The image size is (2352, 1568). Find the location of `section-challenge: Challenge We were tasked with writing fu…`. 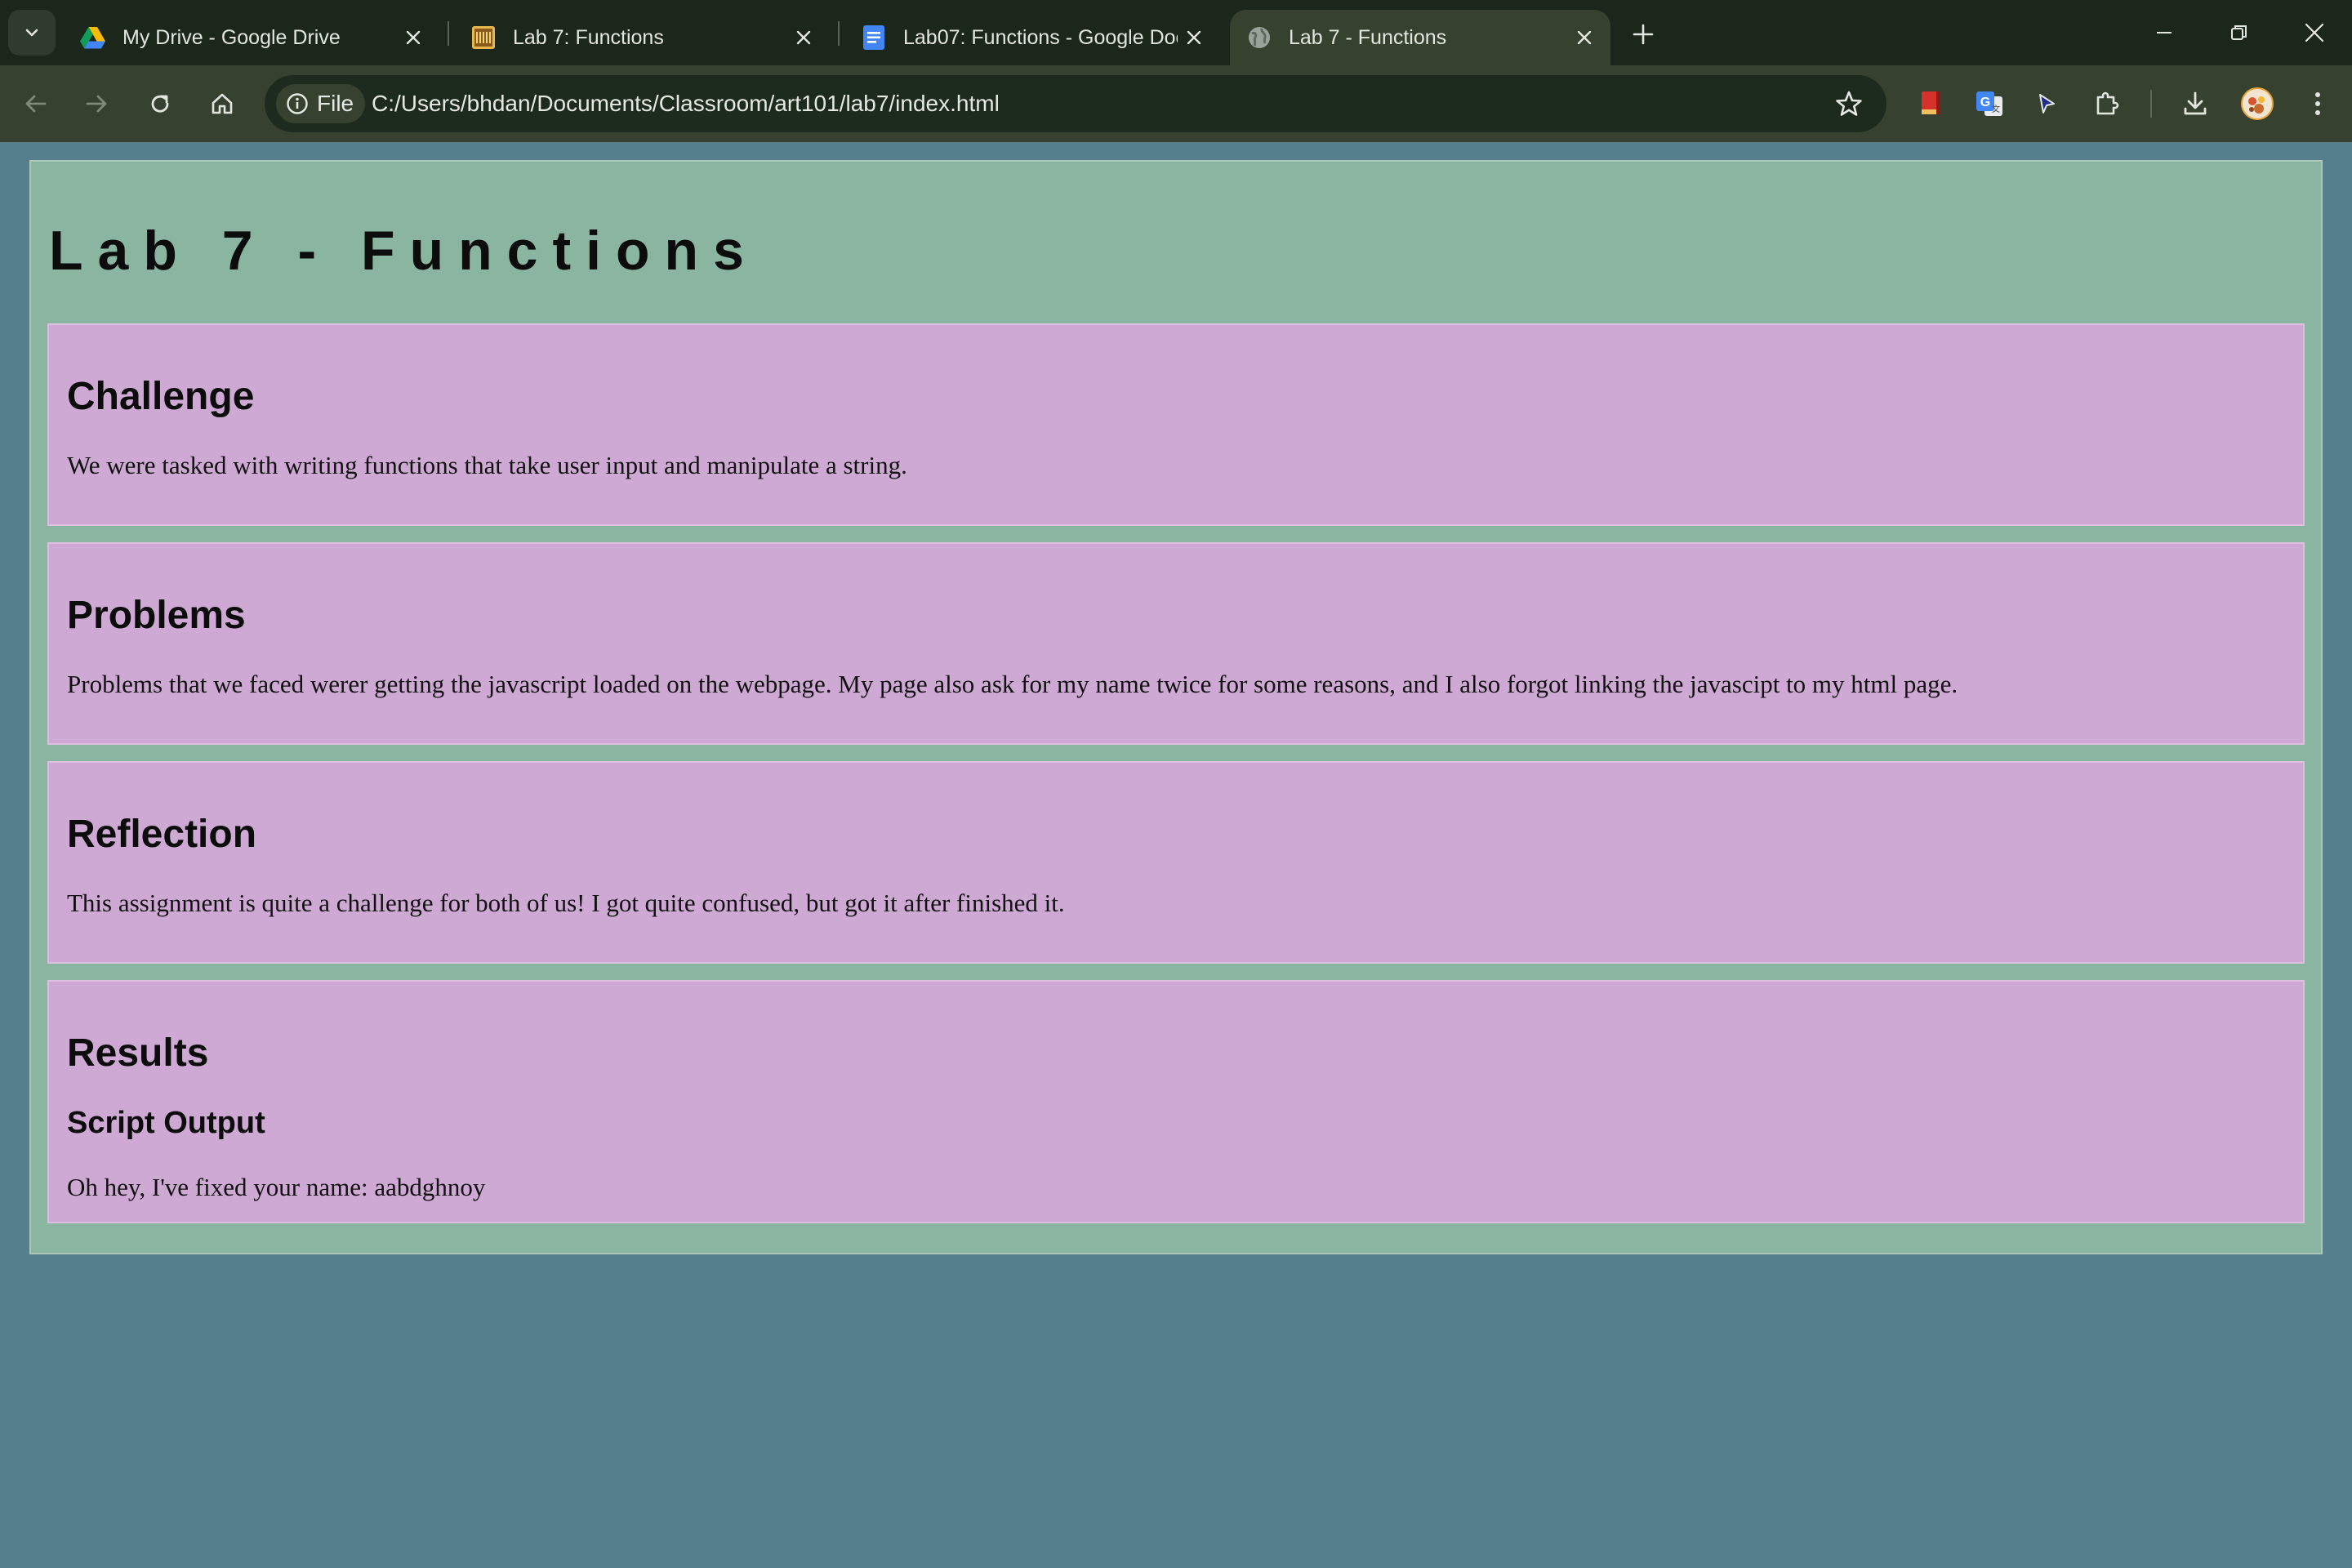

section-challenge: Challenge We were tasked with writing fu… is located at coordinates (1176, 425).